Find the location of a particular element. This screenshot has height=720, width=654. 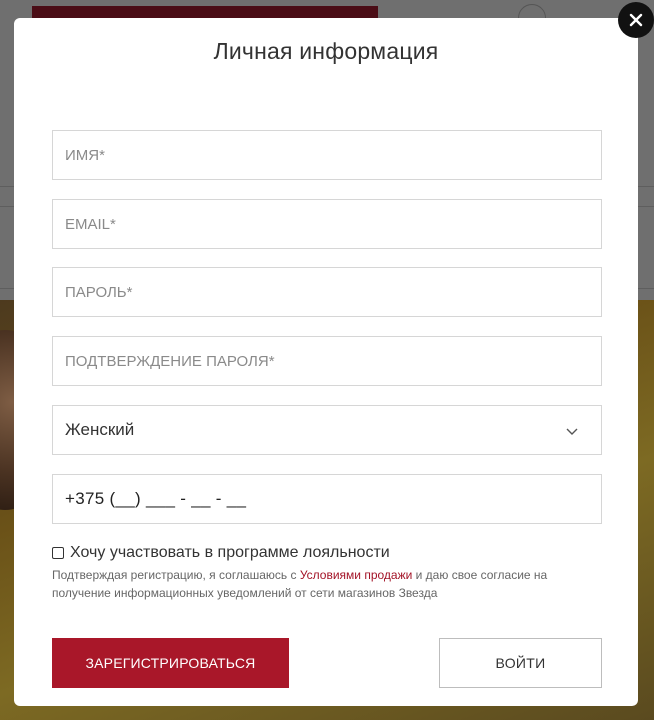

password-confirm-field is located at coordinates (327, 361).